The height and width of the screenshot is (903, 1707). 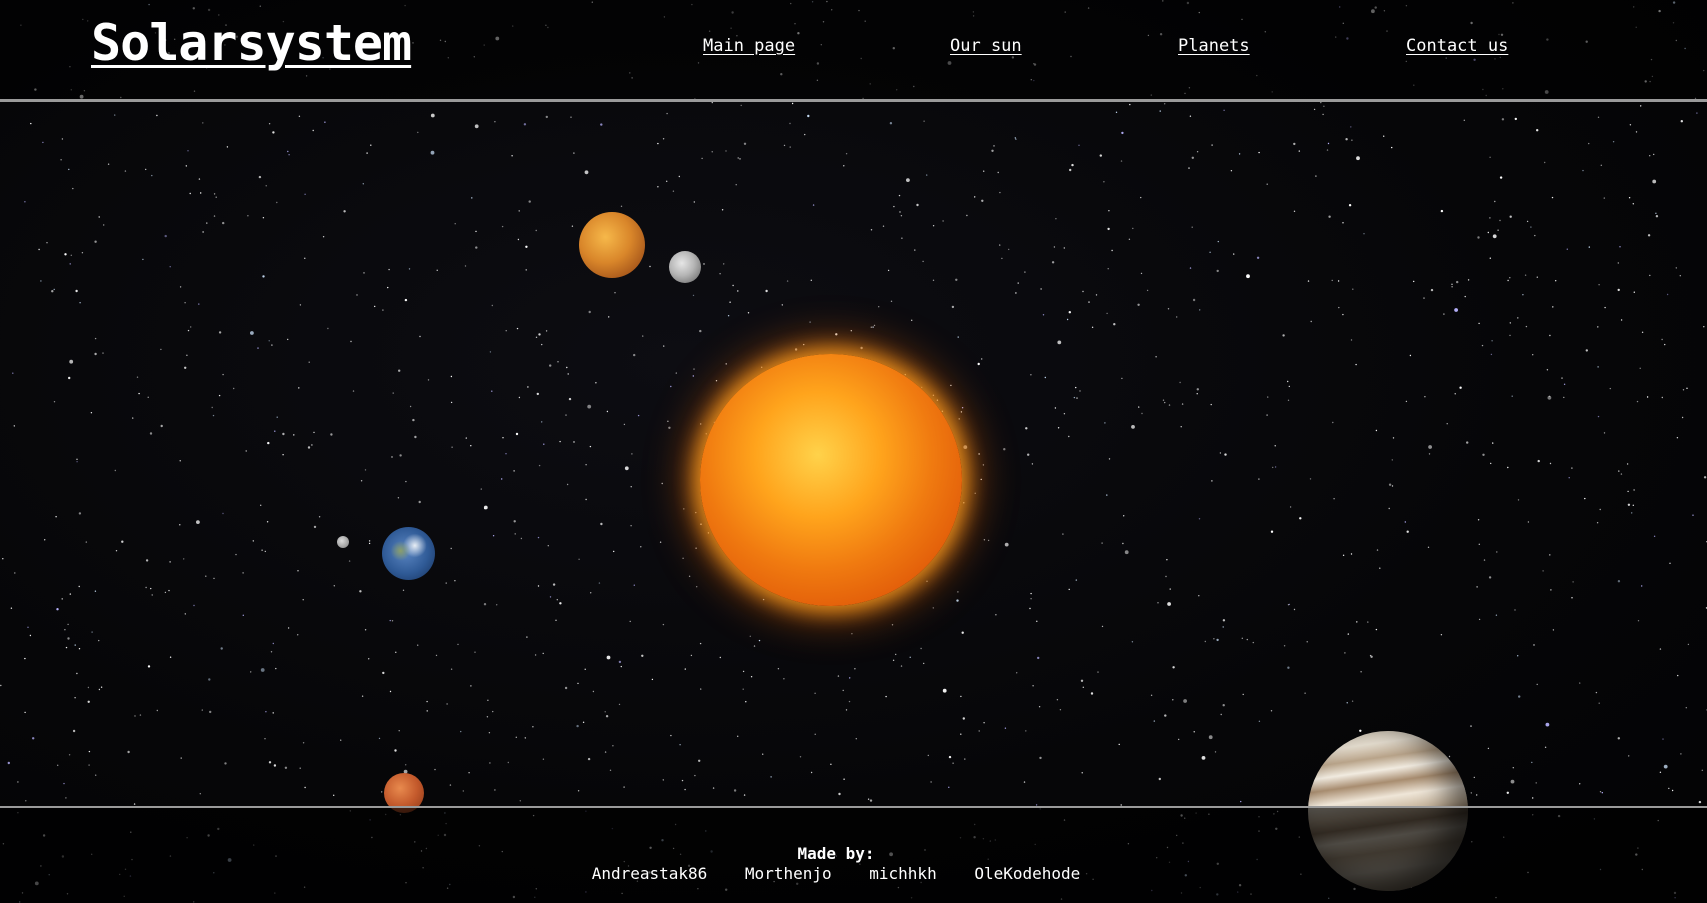 I want to click on nav-link-main-page: Main page, so click(x=749, y=46).